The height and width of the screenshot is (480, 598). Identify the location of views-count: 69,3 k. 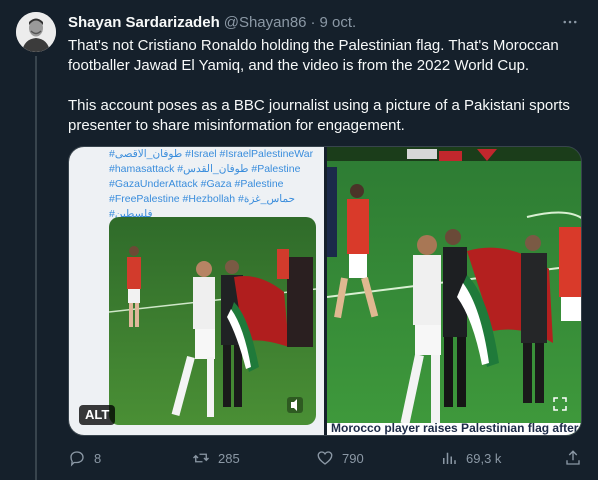
(484, 458).